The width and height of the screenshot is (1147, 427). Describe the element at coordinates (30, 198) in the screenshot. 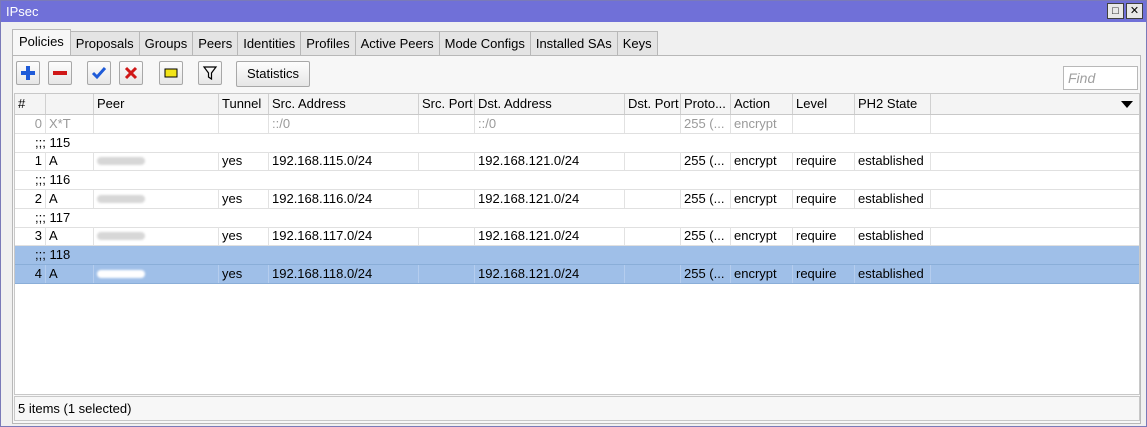

I see `cell-num: 2` at that location.